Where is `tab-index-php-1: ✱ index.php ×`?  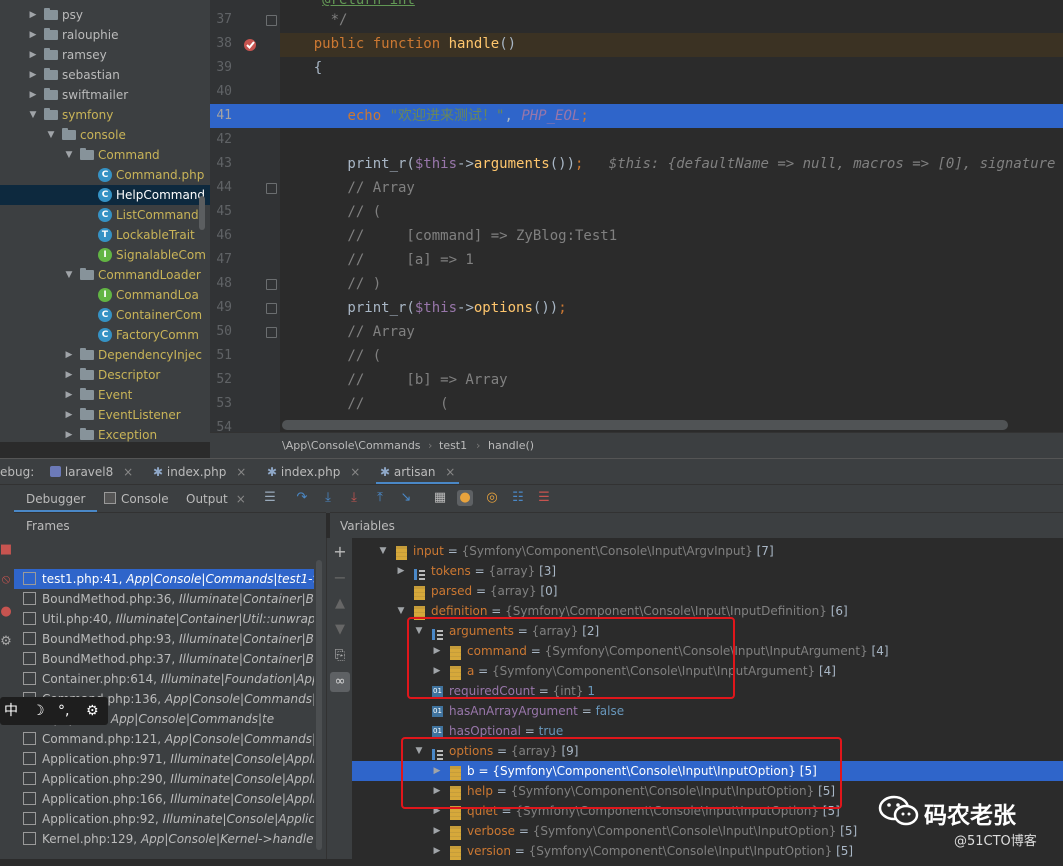 tab-index-php-1: ✱ index.php × is located at coordinates (199, 472).